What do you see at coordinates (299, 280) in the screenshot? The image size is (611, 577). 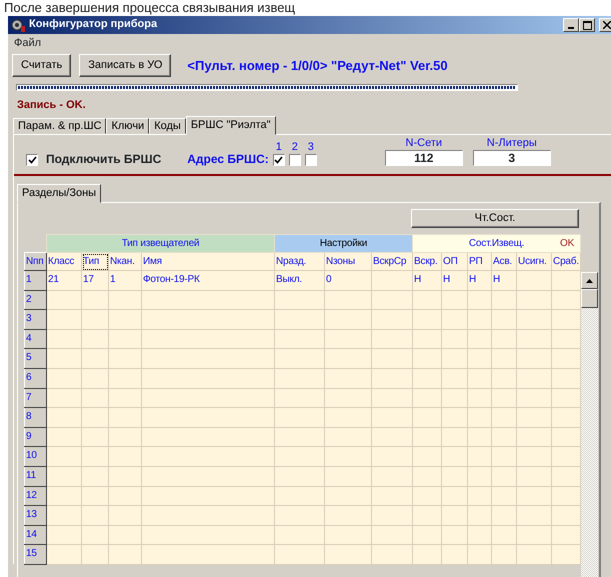 I see `table-cell: Выкл.` at bounding box center [299, 280].